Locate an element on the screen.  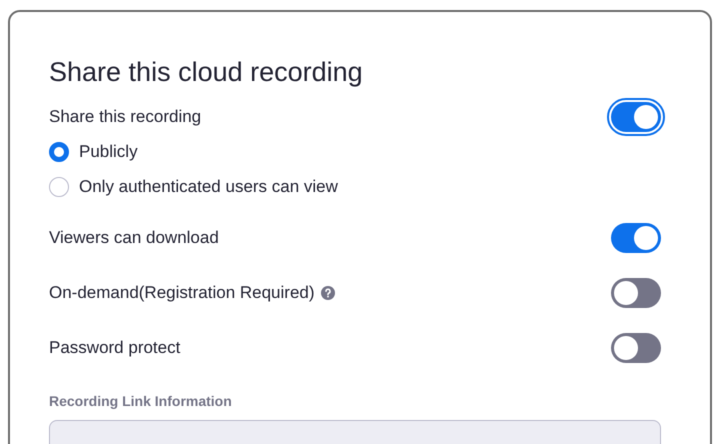
dialog-title: Share this cloud recording is located at coordinates (206, 72).